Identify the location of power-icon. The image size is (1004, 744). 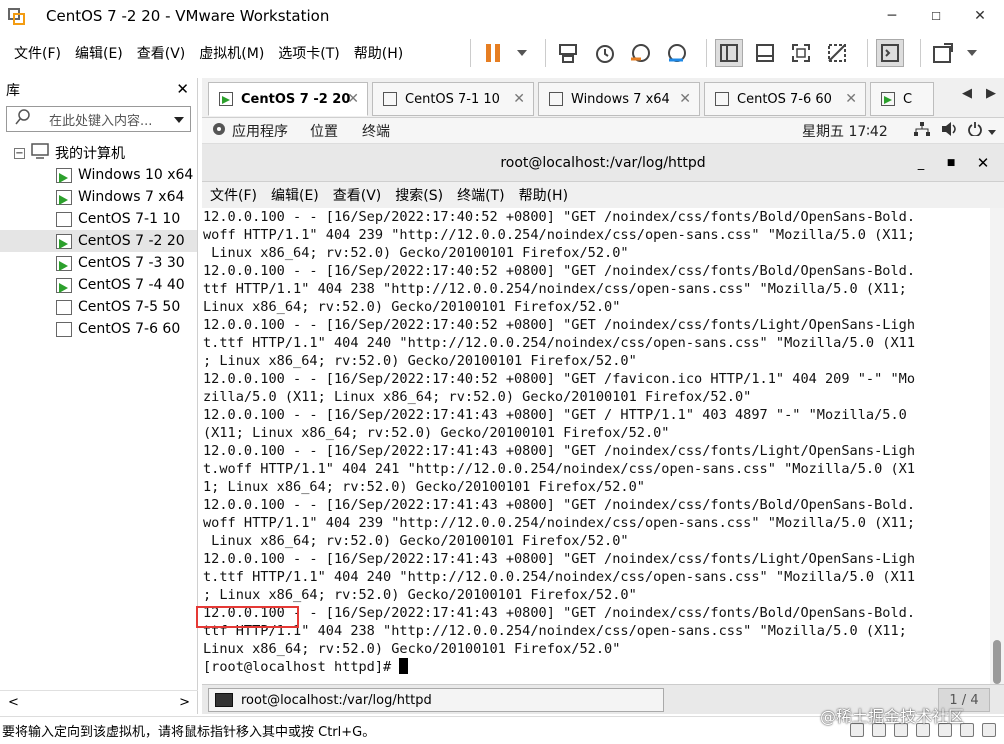
(975, 130).